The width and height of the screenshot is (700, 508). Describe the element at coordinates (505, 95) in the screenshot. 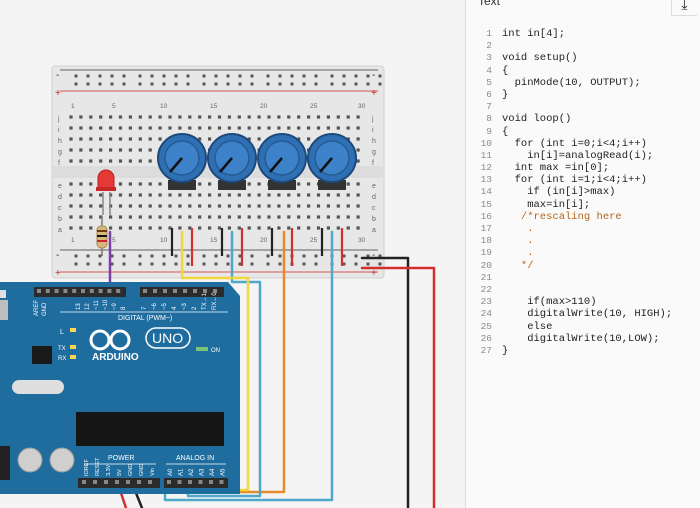

I see `line-text: }` at that location.